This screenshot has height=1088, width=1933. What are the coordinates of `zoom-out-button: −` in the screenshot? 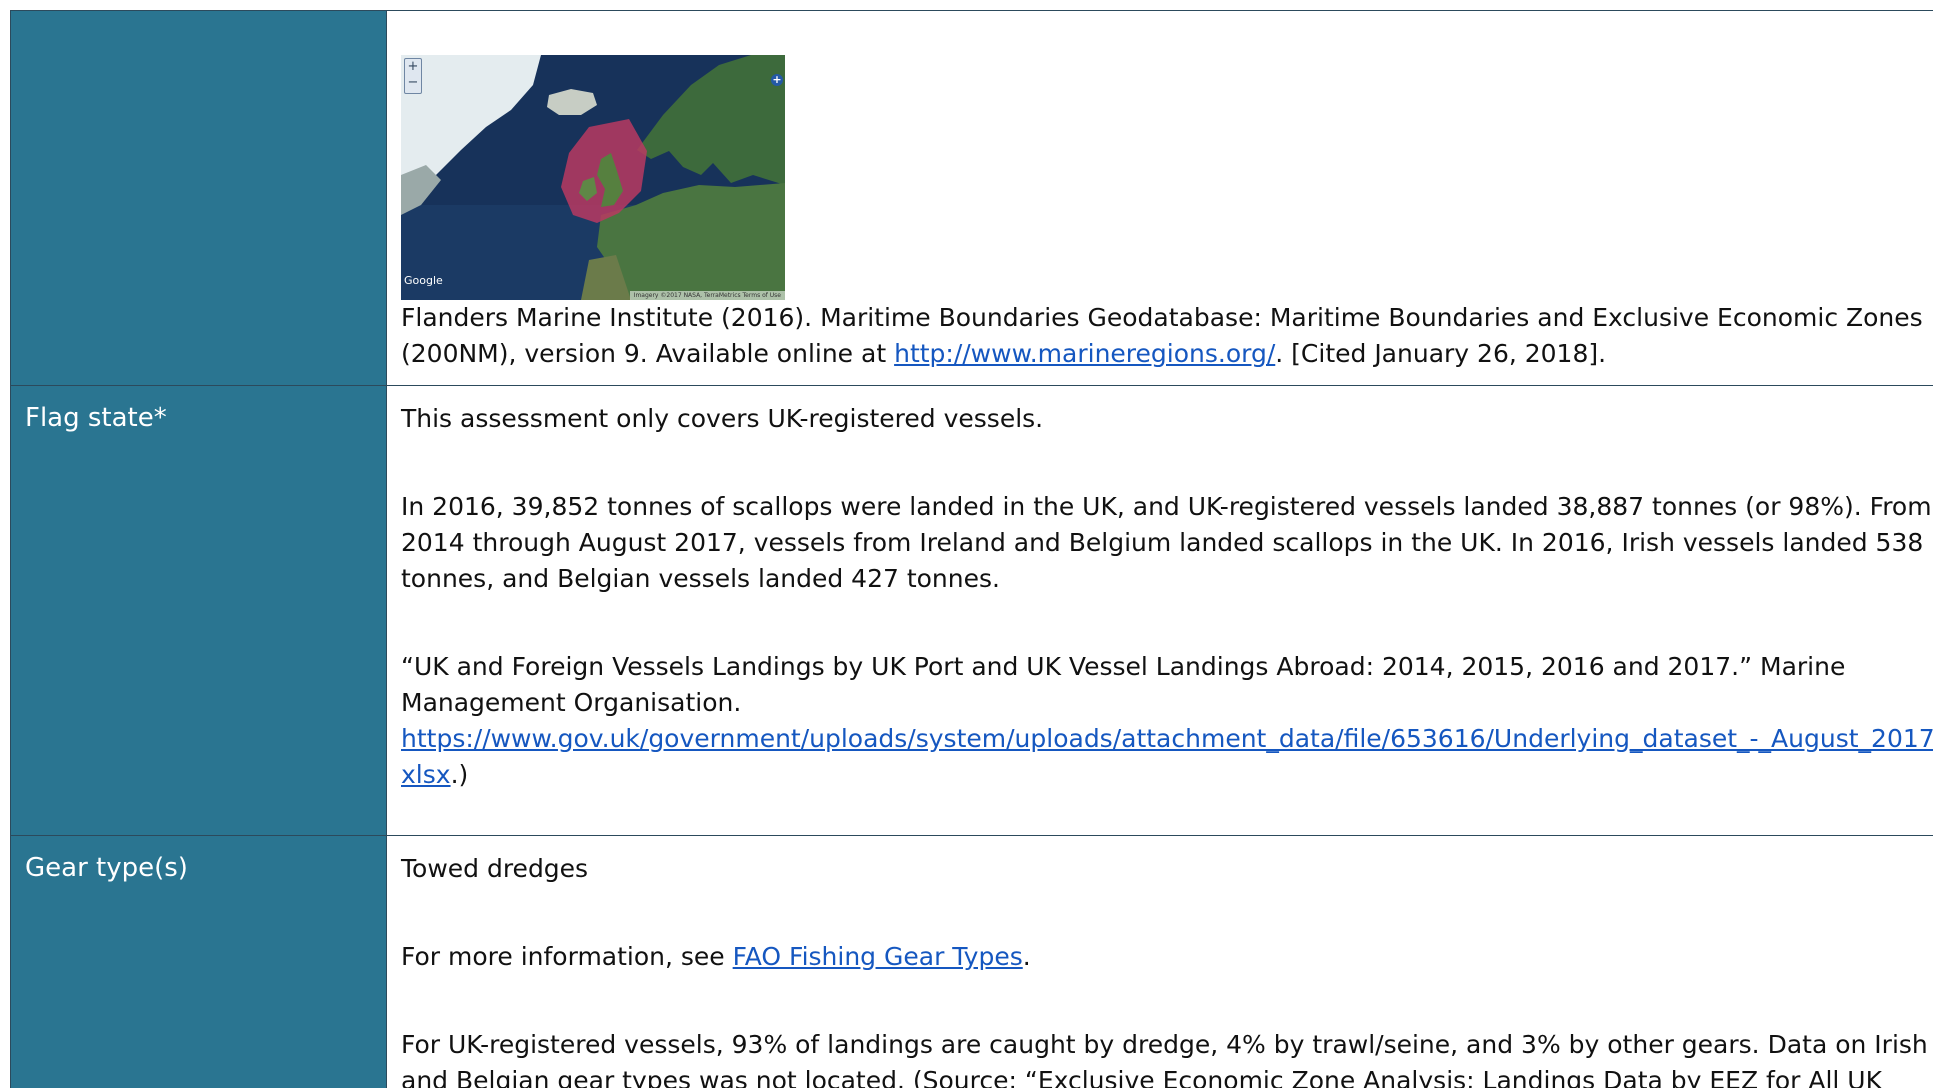 It's located at (413, 83).